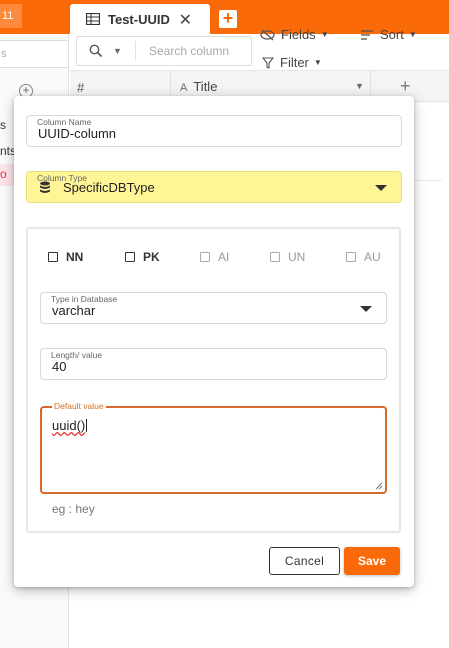  Describe the element at coordinates (45, 187) in the screenshot. I see `database-icon` at that location.